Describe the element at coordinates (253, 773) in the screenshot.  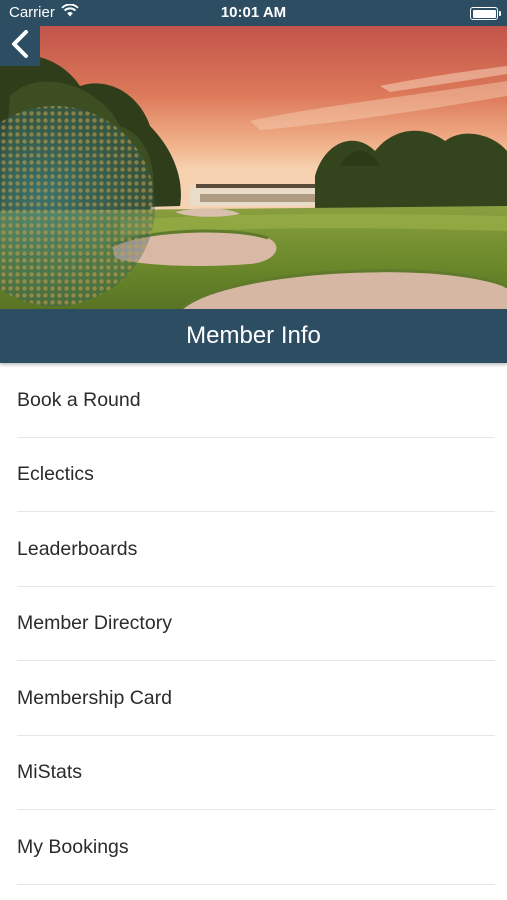
I see `menu-item-mistats: MiStats` at that location.